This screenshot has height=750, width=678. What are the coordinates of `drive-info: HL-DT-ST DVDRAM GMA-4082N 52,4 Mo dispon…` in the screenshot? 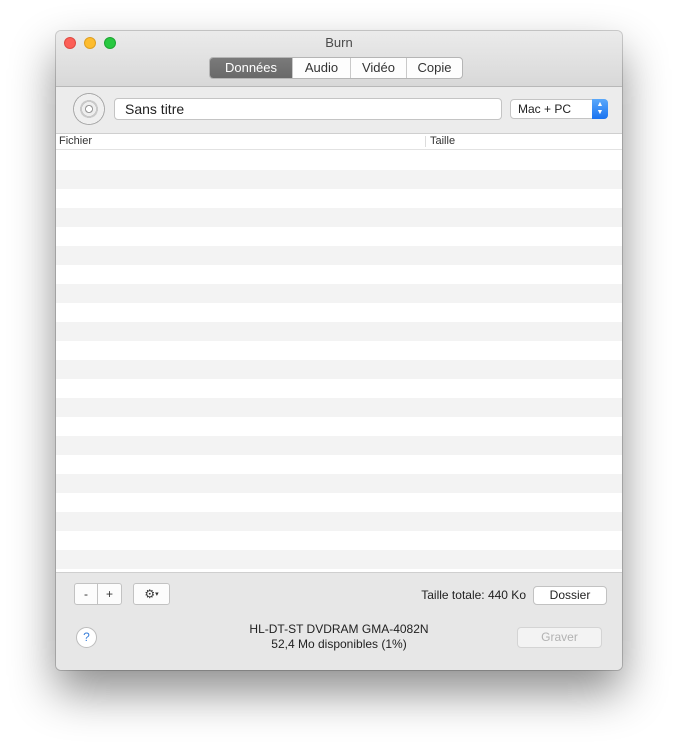 It's located at (339, 637).